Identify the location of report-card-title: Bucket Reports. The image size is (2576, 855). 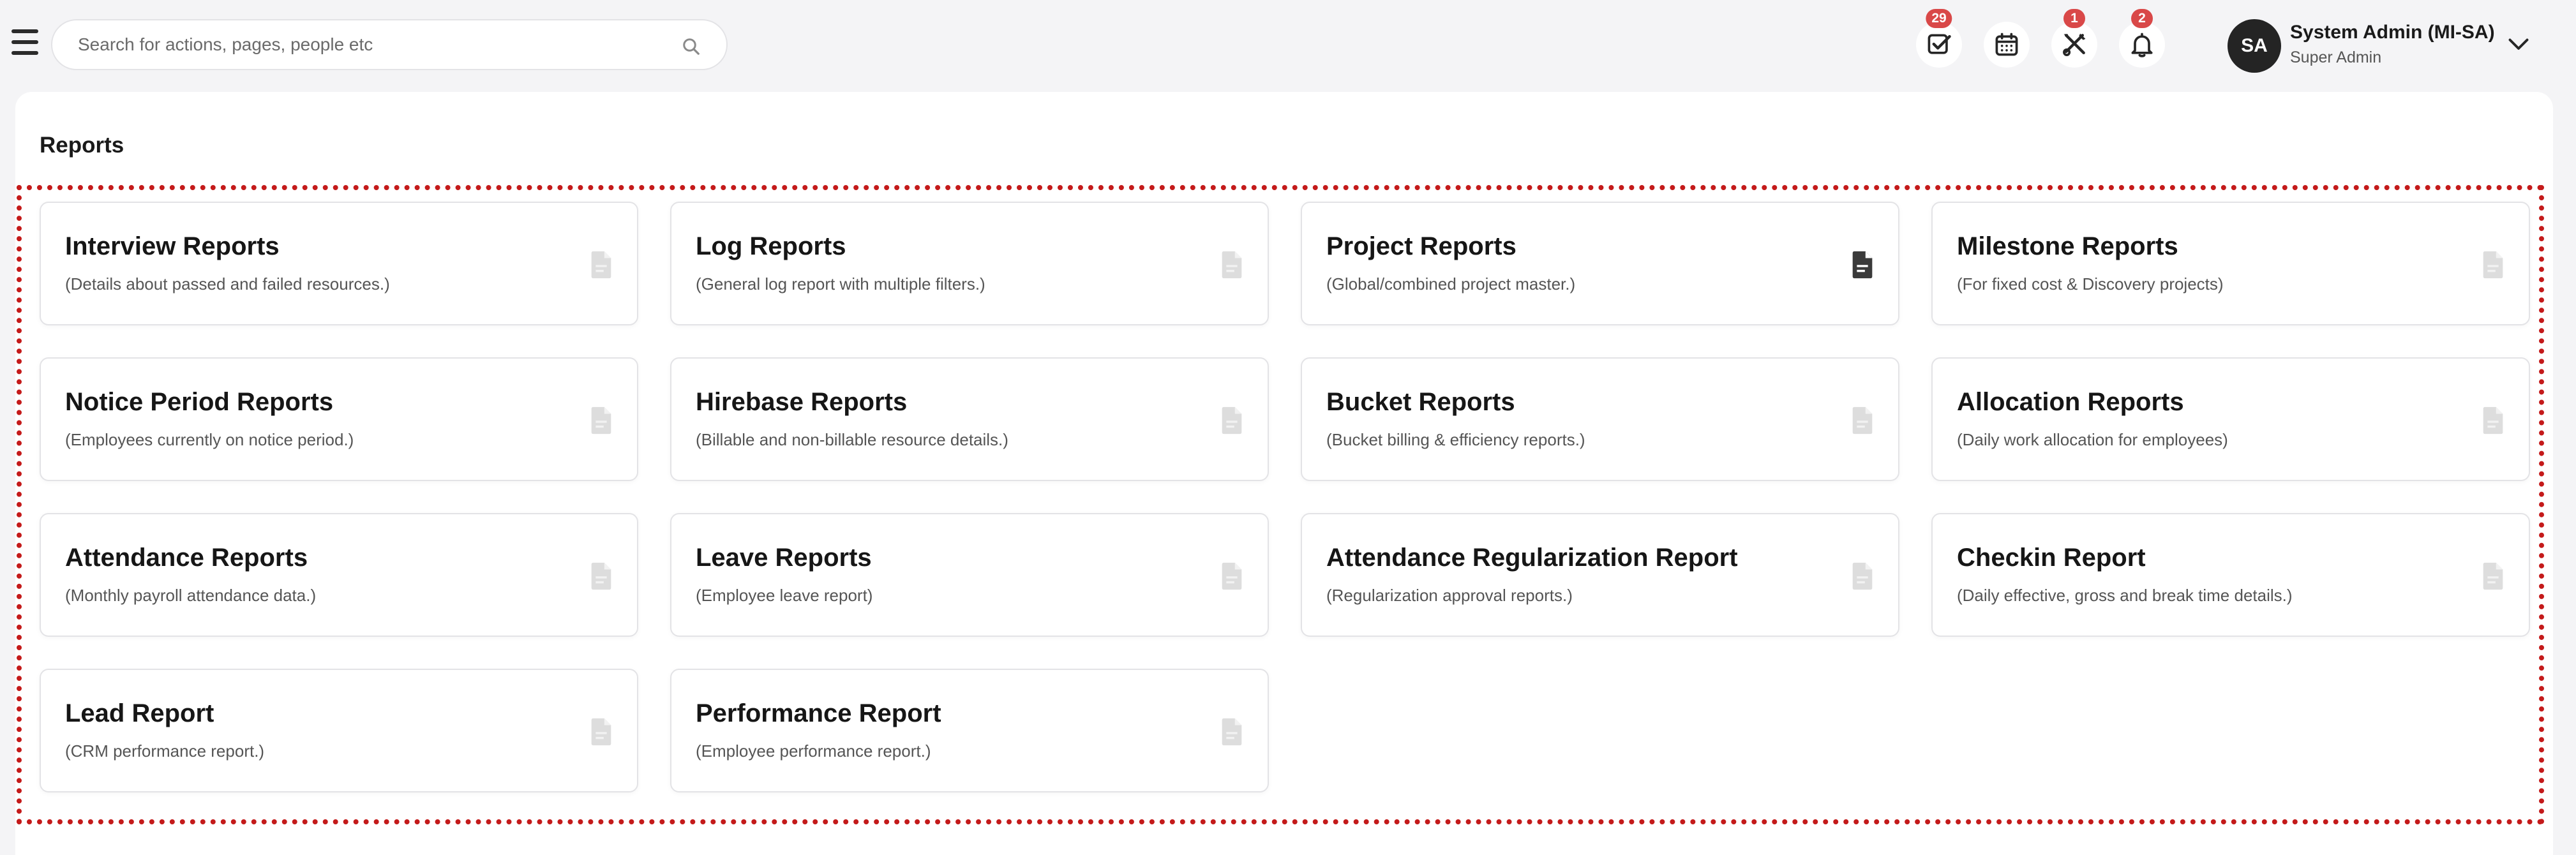
(1420, 402).